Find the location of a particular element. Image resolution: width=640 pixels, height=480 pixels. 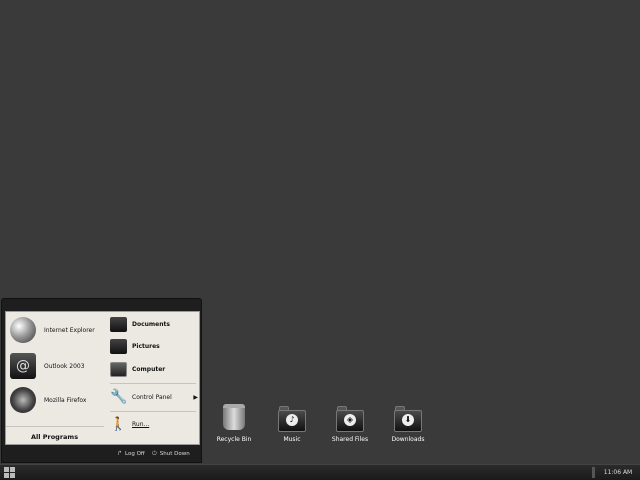

shut-down-label: Shut Down is located at coordinates (174, 454).